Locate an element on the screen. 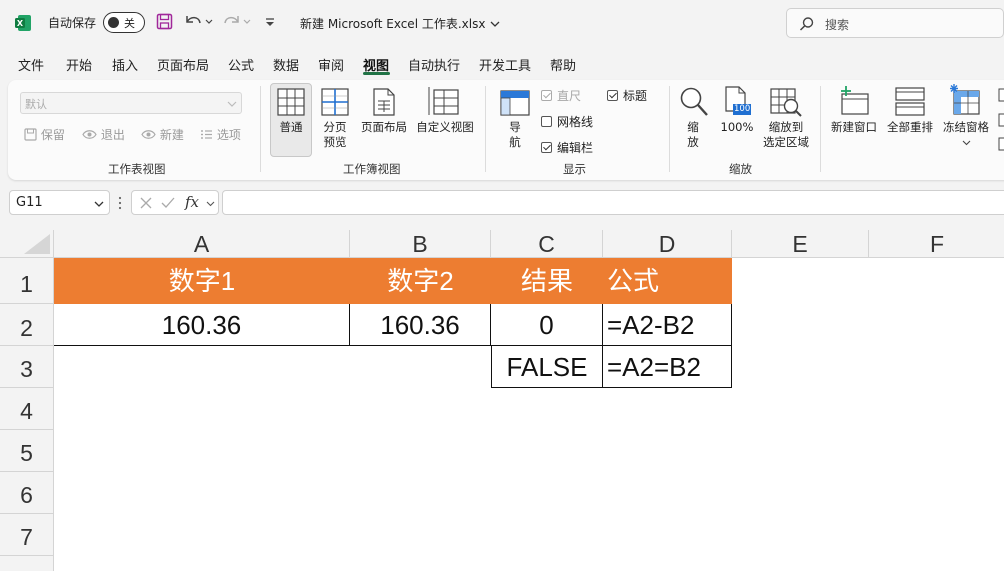 Image resolution: width=1004 pixels, height=571 pixels. zoom-to-selection-icon is located at coordinates (787, 103).